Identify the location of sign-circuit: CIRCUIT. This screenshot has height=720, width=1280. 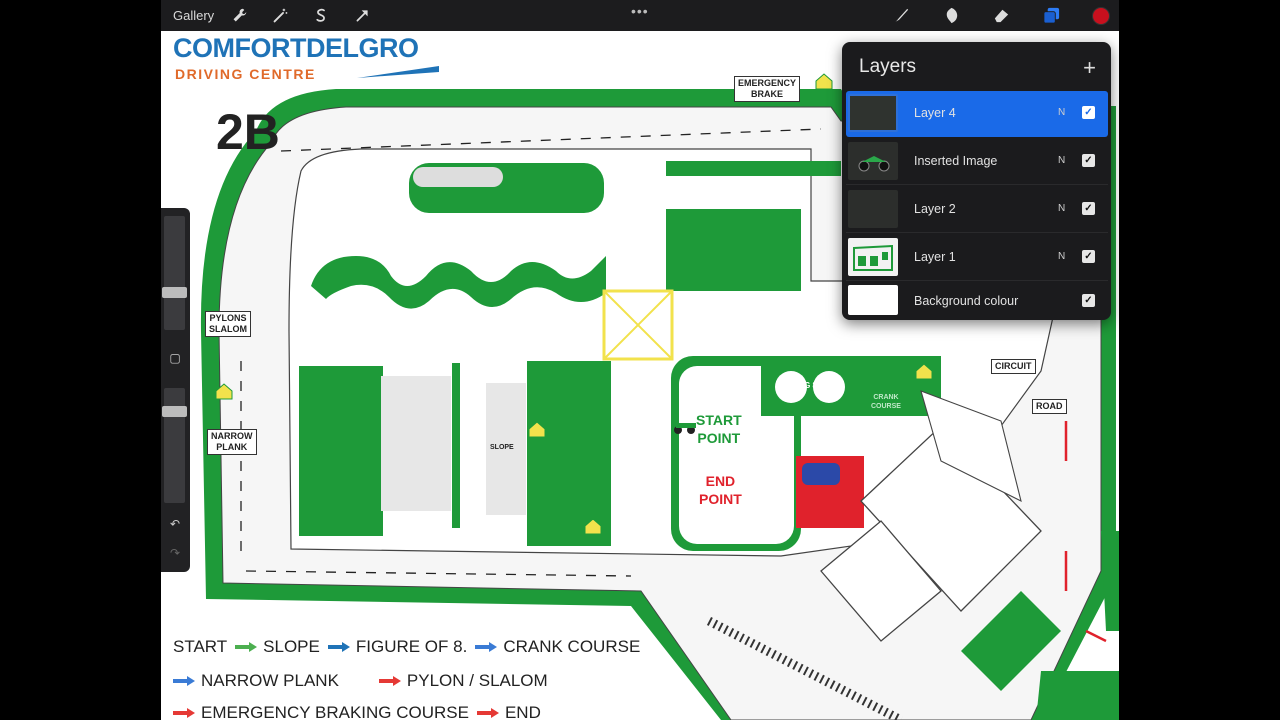
(1013, 366).